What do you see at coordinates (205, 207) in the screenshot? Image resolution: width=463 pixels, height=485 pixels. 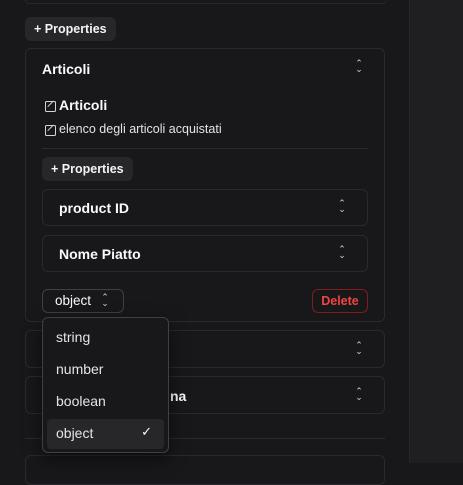 I see `property-card-product-id: product ID ⌃ ⌄` at bounding box center [205, 207].